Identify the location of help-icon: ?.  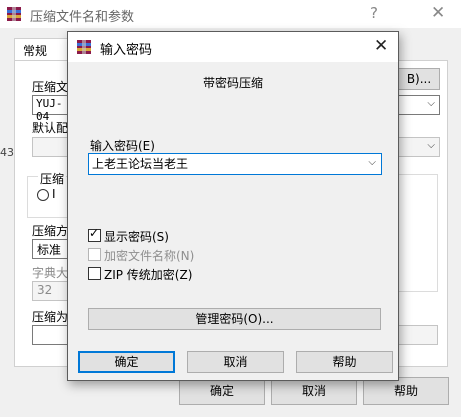
(374, 13).